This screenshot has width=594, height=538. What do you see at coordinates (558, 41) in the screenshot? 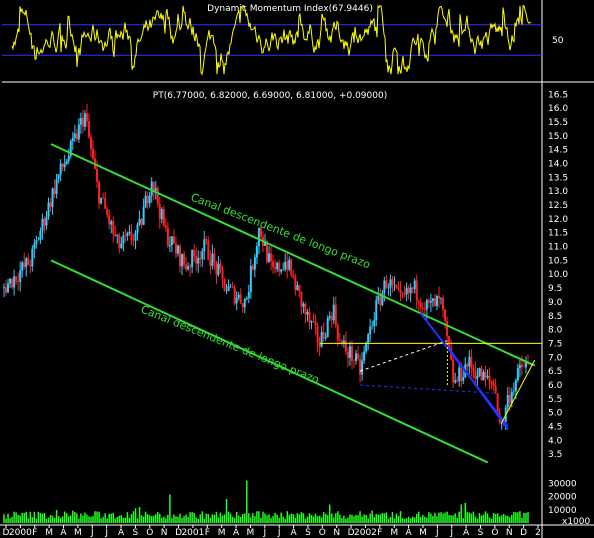
I see `indicator-tick-label: 50` at bounding box center [558, 41].